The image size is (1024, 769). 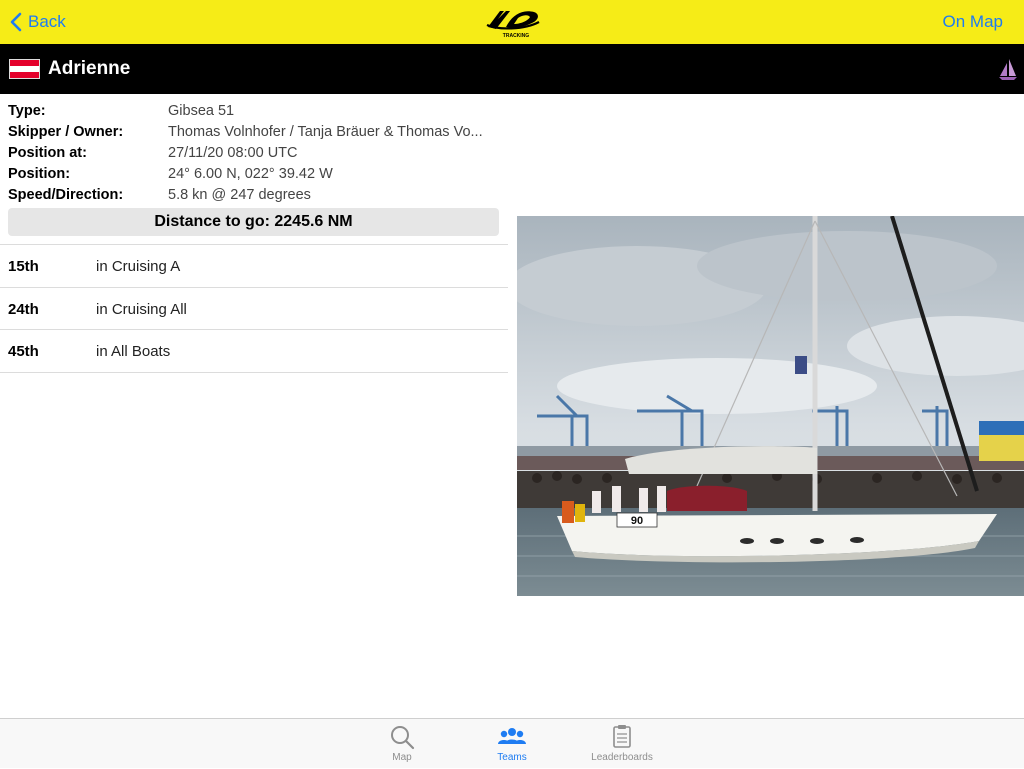 I want to click on detail-value: 24° 6.00 N, 022° 39.42 W, so click(x=250, y=174).